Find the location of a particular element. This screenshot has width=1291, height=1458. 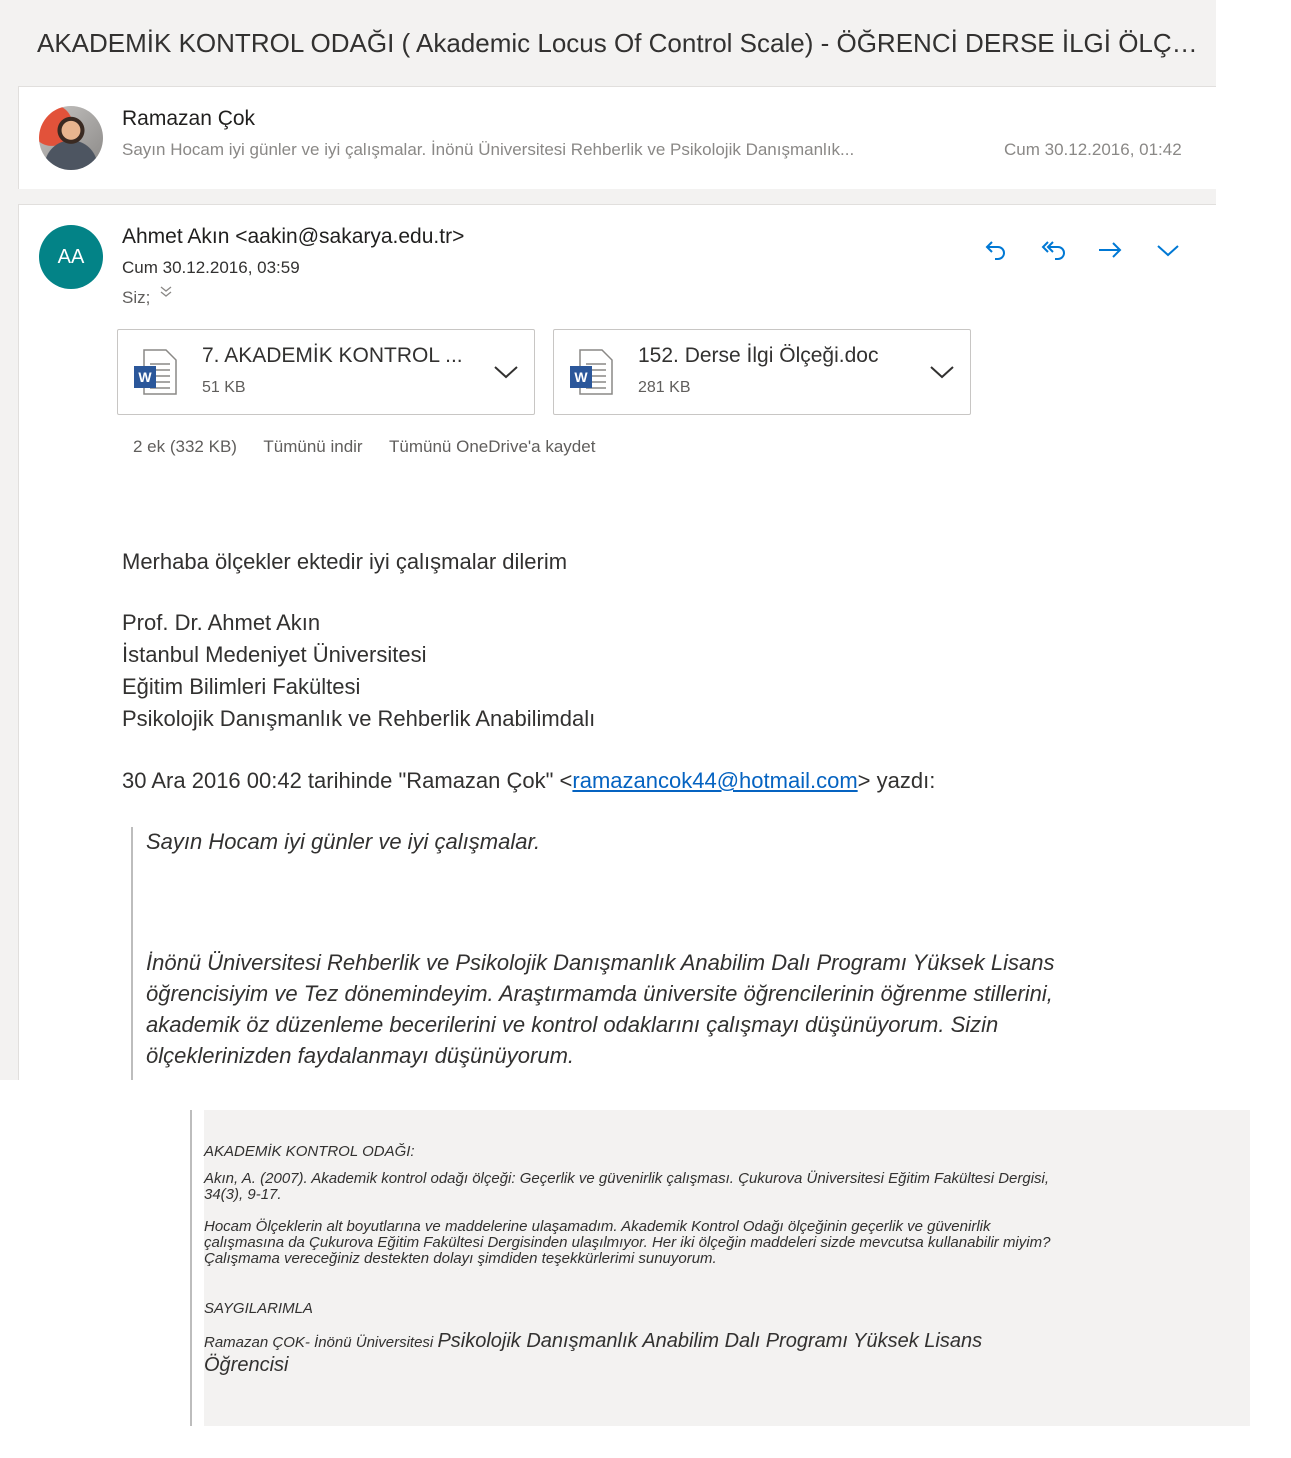

message-date: Cum 30.12.2016, 03:59 is located at coordinates (211, 267).